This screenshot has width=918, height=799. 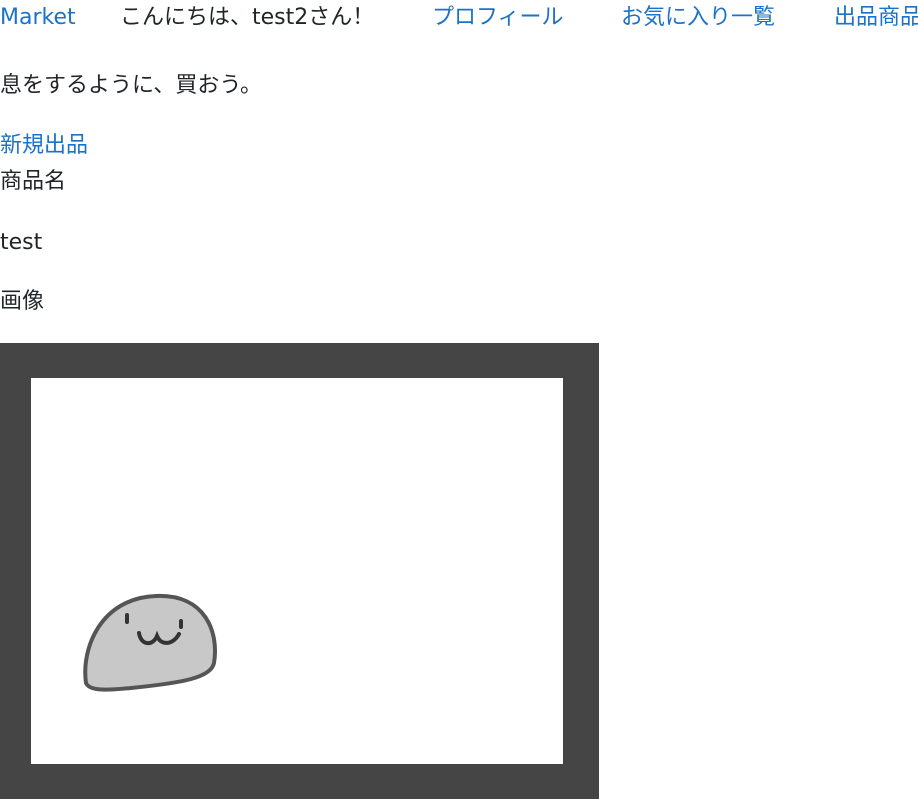 What do you see at coordinates (21, 242) in the screenshot?
I see `product-name-value: test` at bounding box center [21, 242].